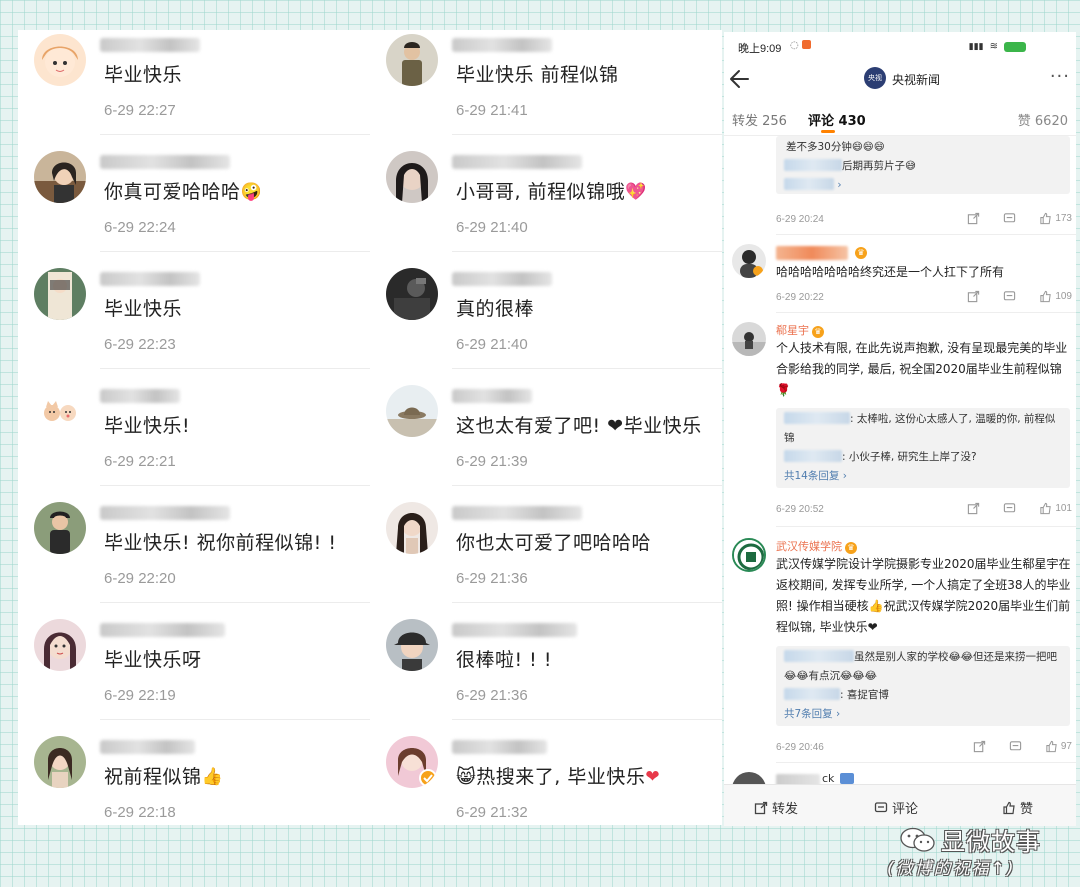 This screenshot has width=1080, height=887. Describe the element at coordinates (194, 674) in the screenshot. I see `comment-item: 毕业快乐呀 6-29 22:19` at that location.